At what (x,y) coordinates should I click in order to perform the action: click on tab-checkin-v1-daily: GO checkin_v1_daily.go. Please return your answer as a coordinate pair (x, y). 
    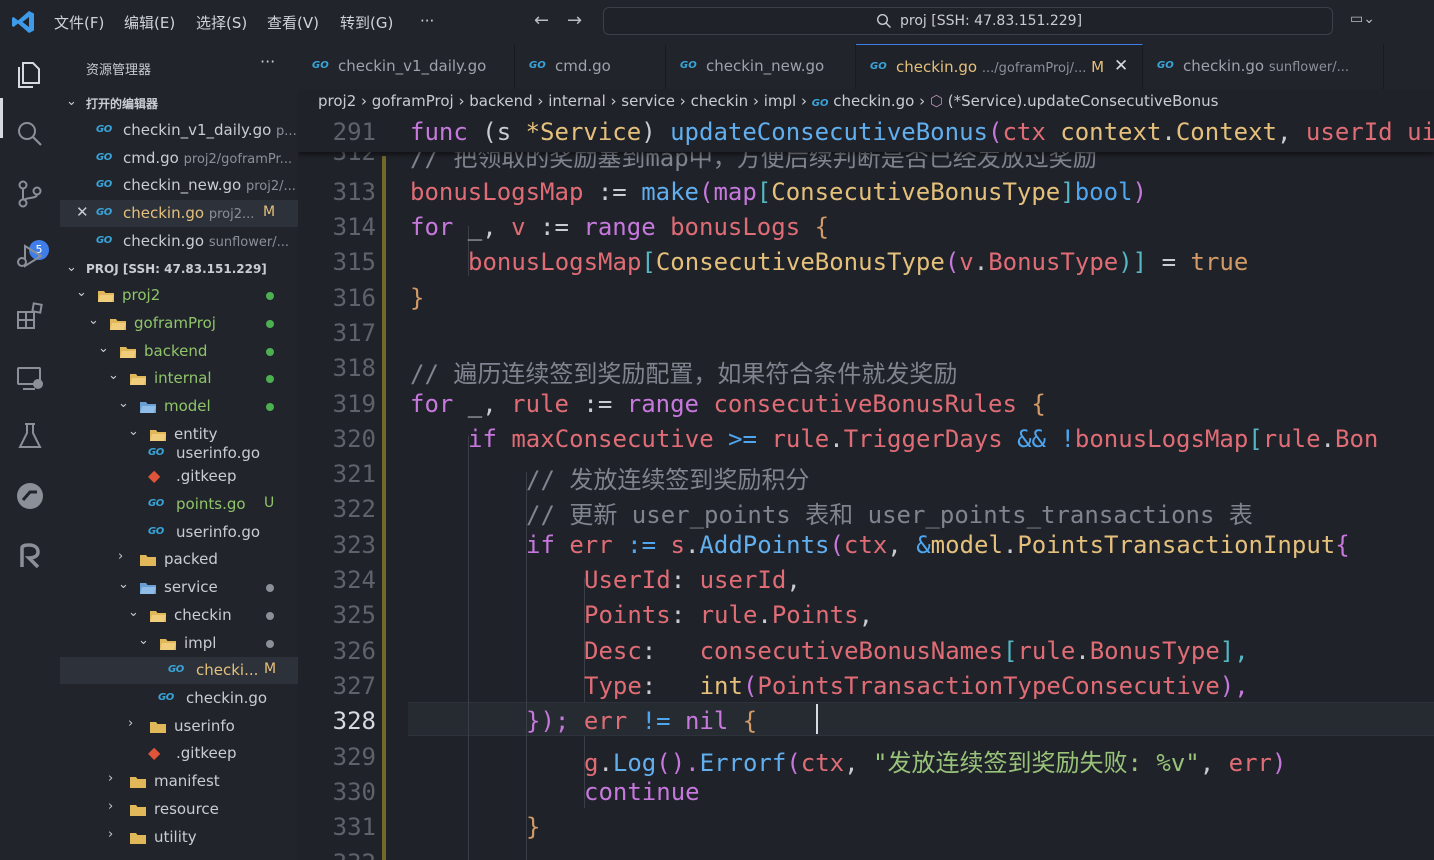
    Looking at the image, I should click on (406, 66).